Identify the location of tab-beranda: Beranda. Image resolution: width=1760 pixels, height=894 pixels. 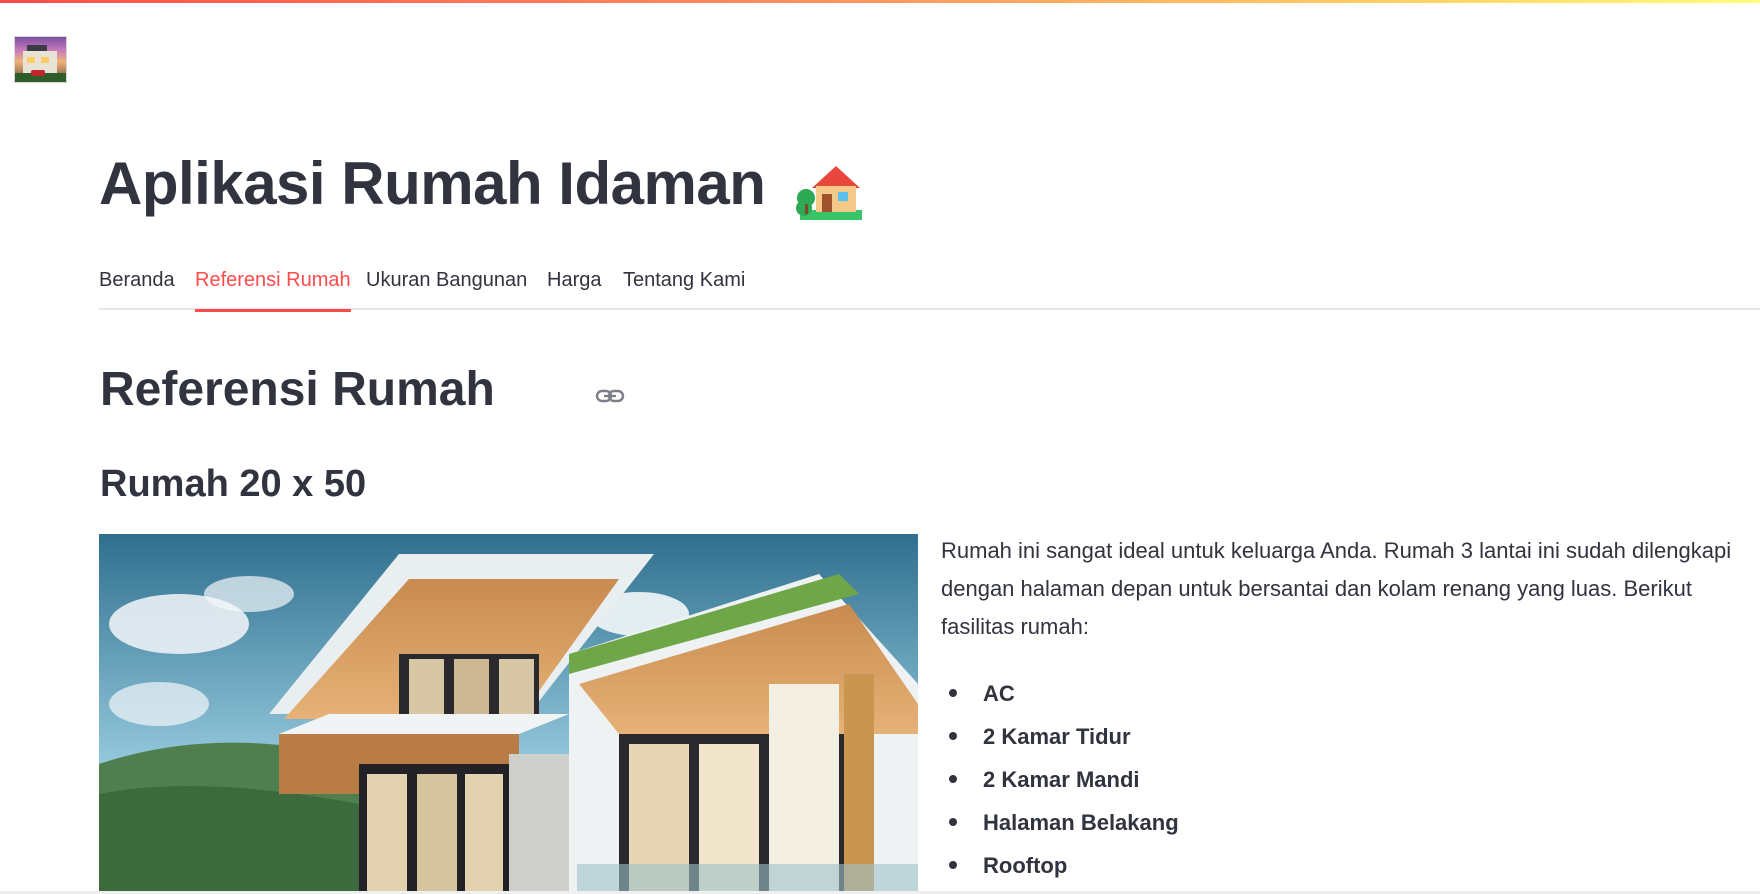
(137, 286).